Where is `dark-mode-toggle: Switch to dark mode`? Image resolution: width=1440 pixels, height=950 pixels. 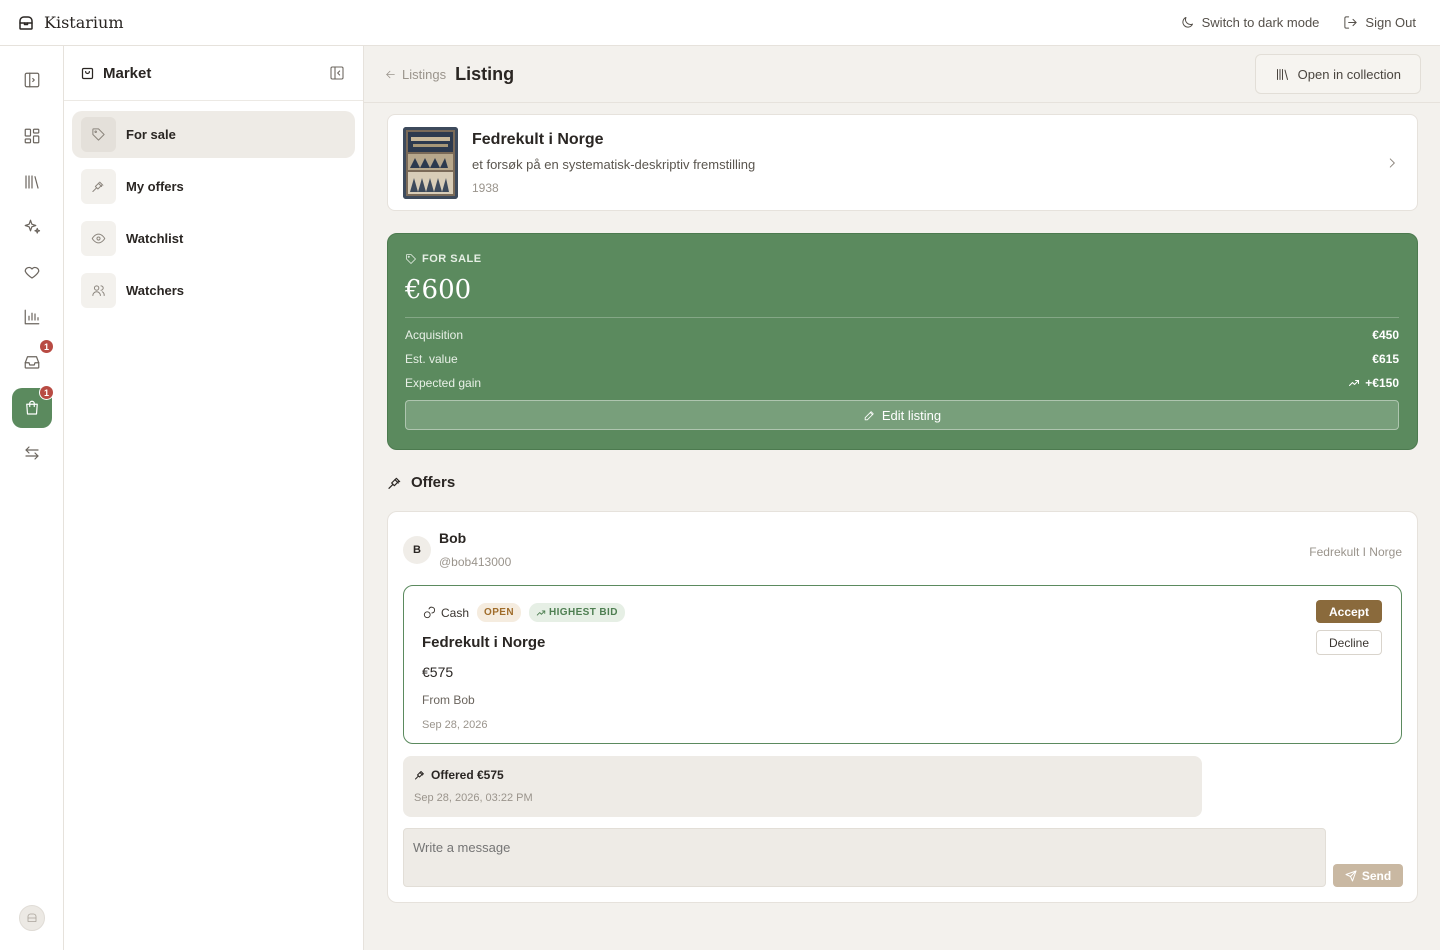 dark-mode-toggle: Switch to dark mode is located at coordinates (1250, 22).